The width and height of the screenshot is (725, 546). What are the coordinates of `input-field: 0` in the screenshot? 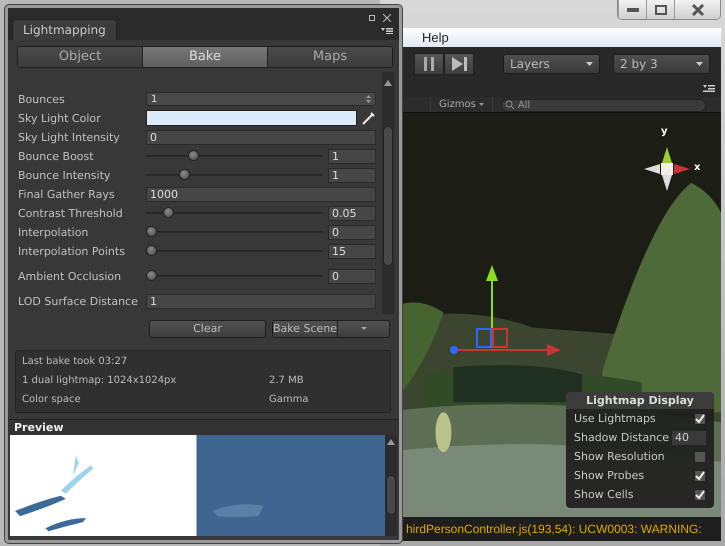 It's located at (261, 137).